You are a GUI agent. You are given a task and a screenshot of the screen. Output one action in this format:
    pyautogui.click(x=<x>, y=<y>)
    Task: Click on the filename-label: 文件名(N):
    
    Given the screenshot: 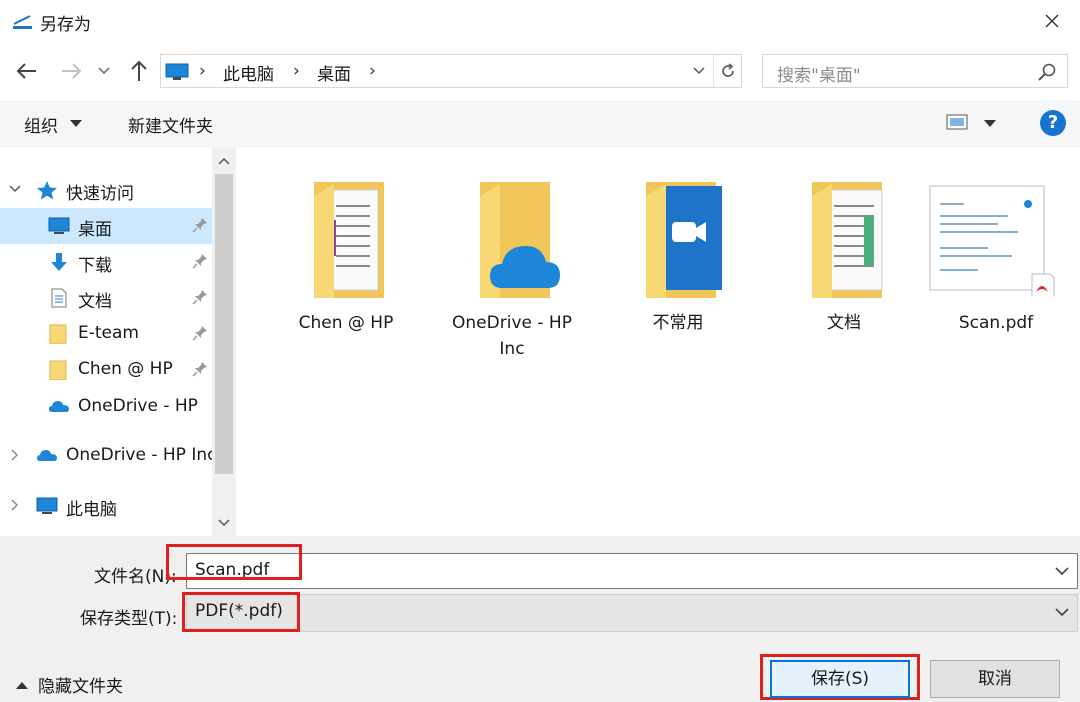 What is the action you would take?
    pyautogui.click(x=135, y=577)
    